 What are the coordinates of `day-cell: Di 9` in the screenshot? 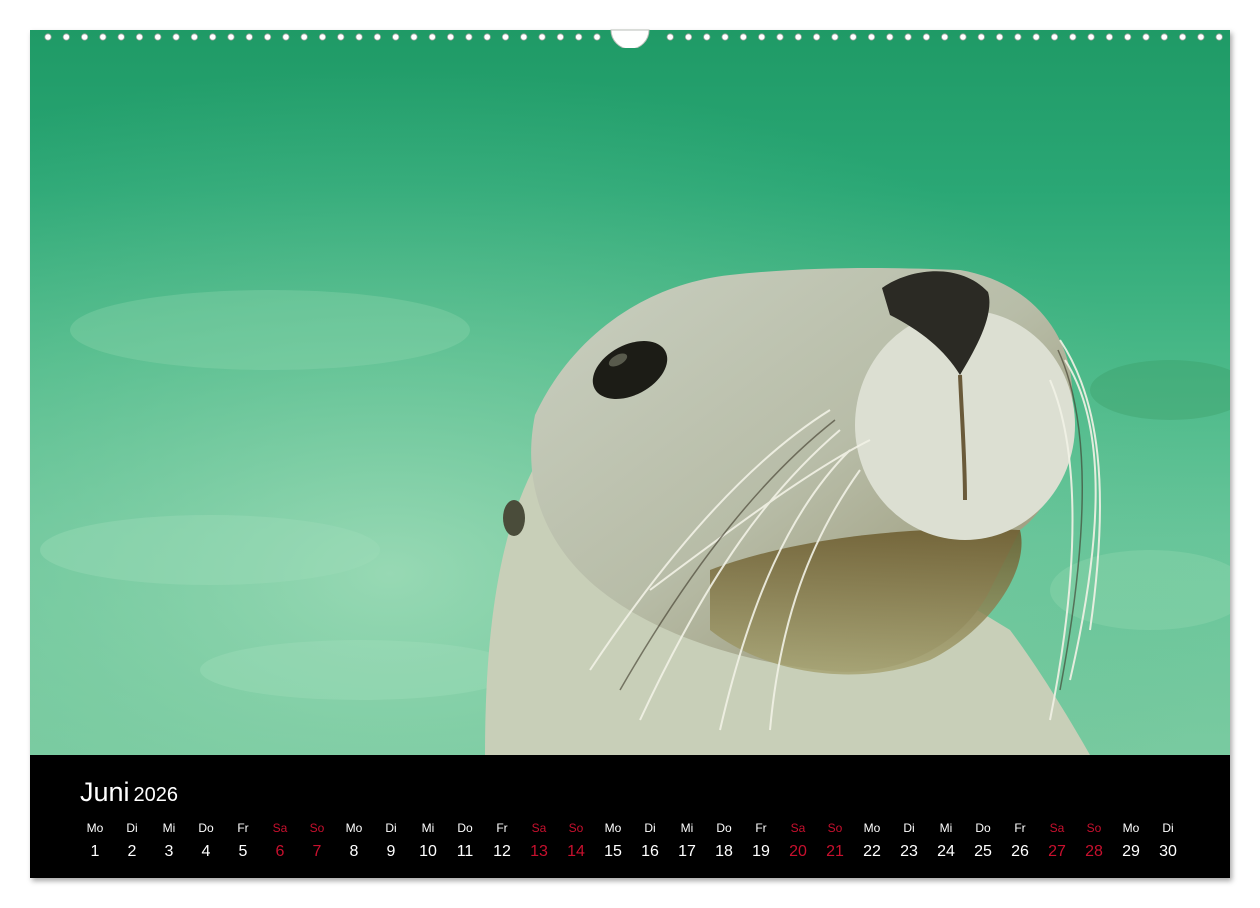 It's located at (391, 842).